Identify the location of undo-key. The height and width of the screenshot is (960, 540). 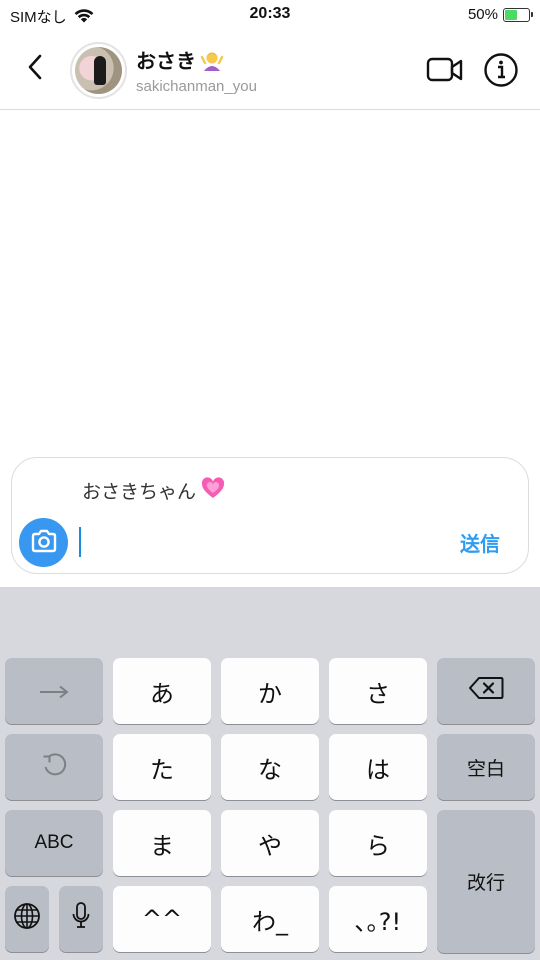
(54, 767).